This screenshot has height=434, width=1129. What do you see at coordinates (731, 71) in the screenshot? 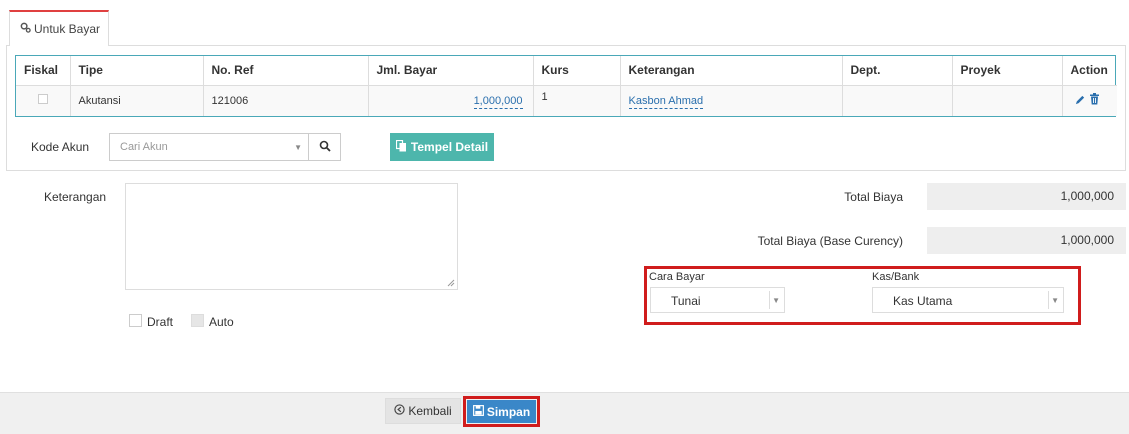
I see `col-keterangan: Keterangan` at bounding box center [731, 71].